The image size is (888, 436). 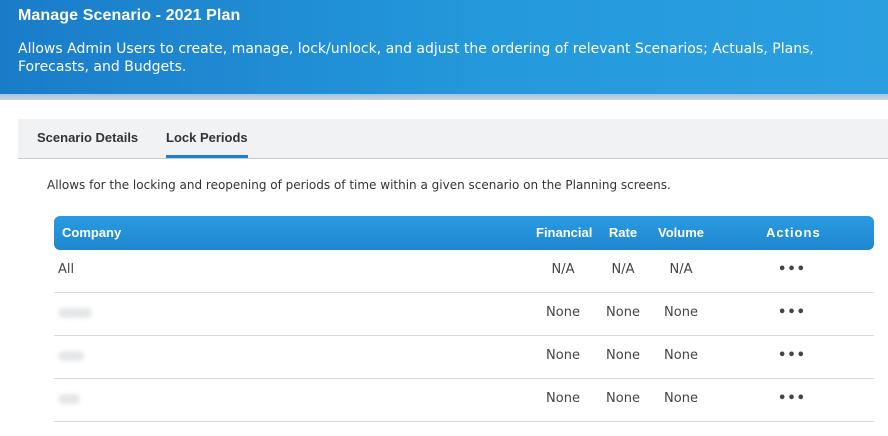 I want to click on column-header-actions: Actions, so click(x=793, y=232).